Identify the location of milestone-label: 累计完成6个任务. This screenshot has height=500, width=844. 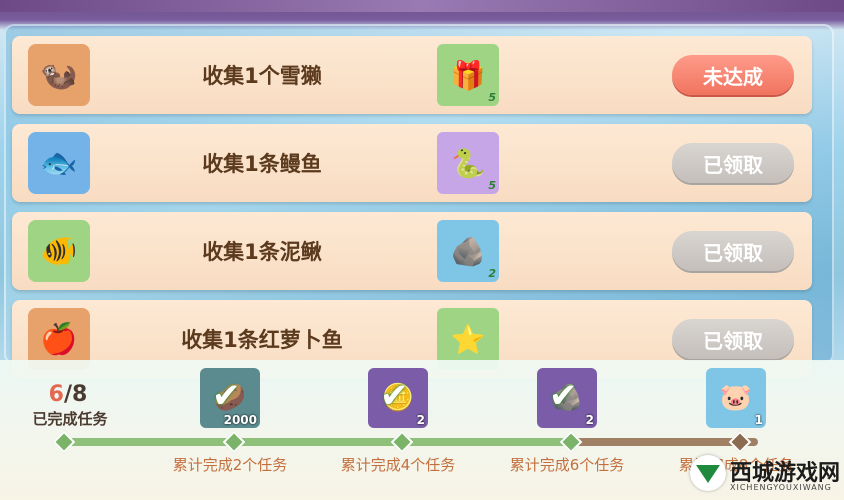
(567, 465).